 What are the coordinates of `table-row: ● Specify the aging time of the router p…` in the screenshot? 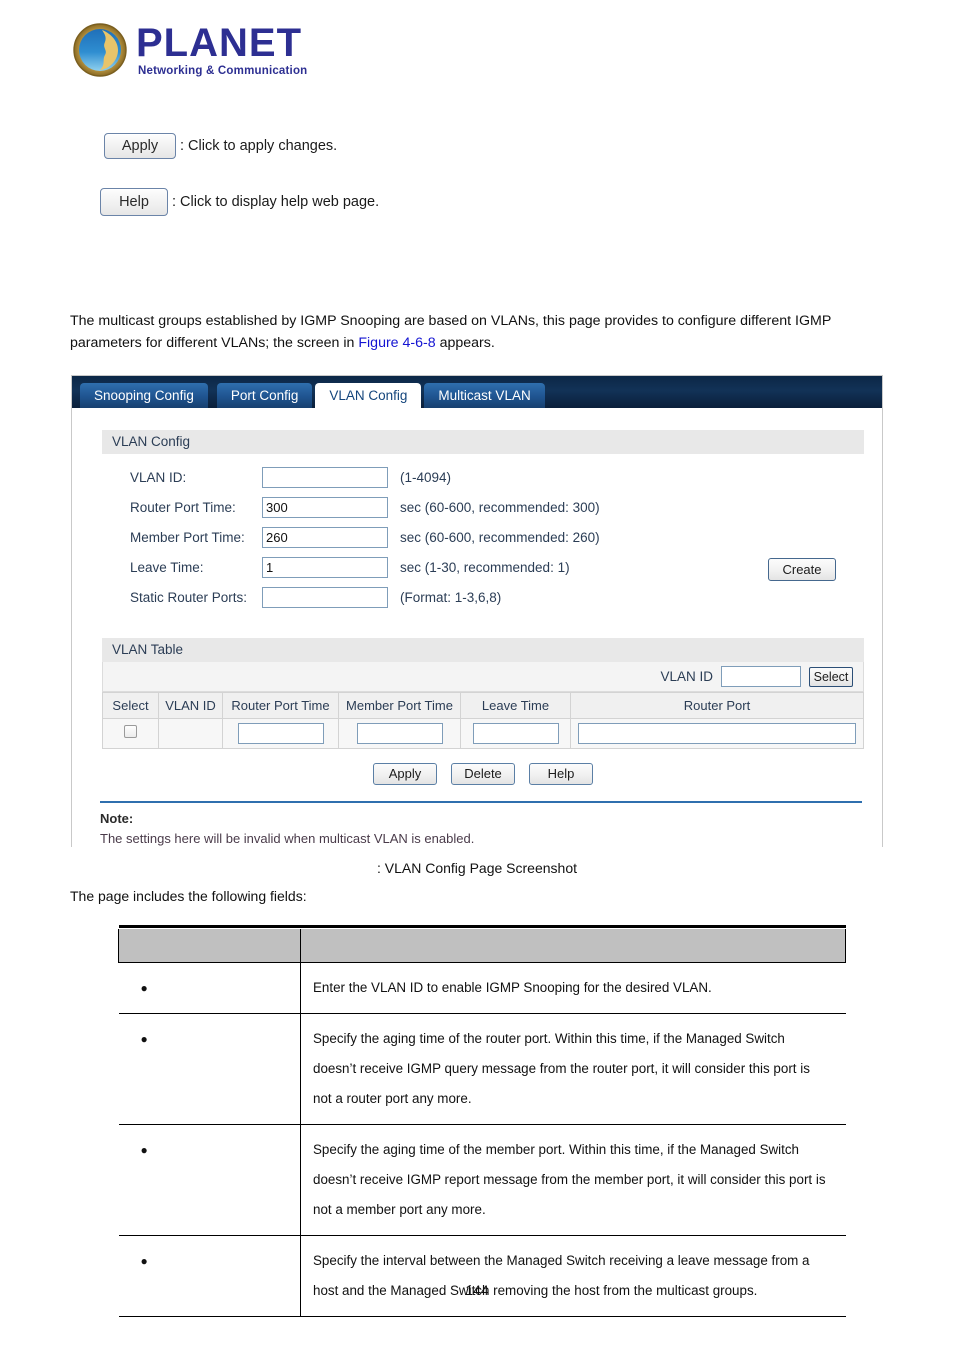 It's located at (482, 1069).